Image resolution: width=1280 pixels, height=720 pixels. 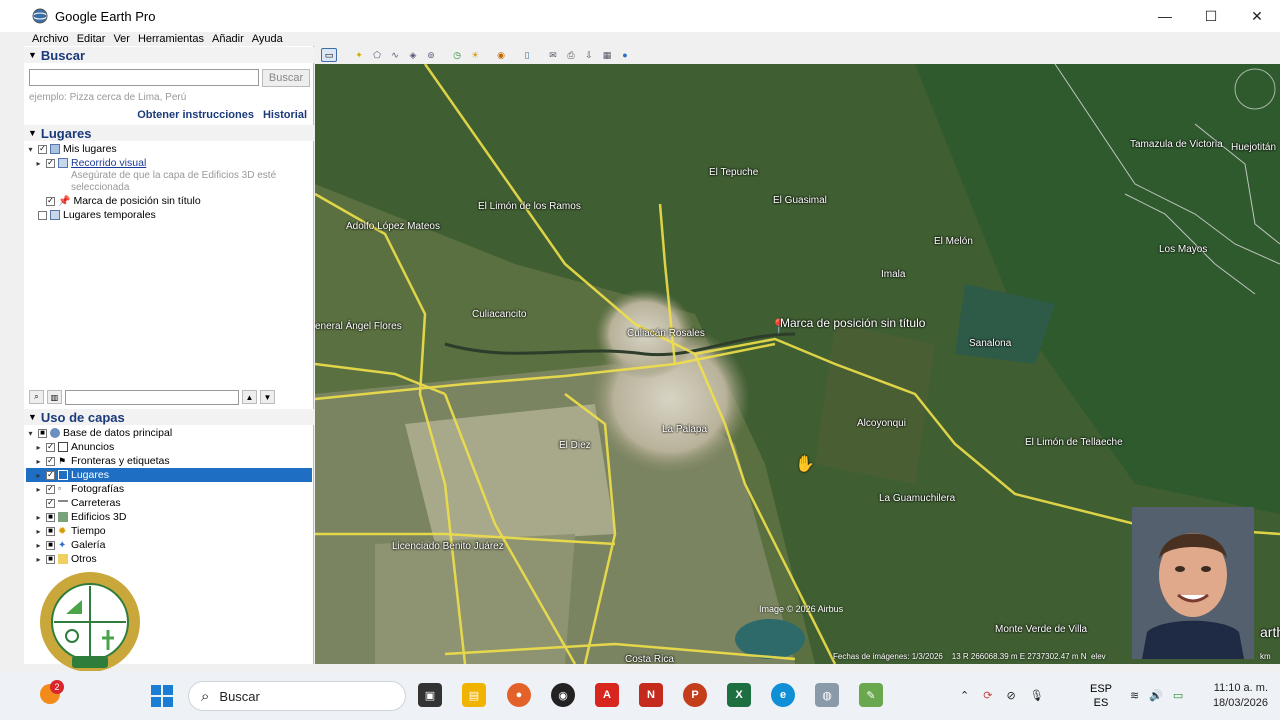 I want to click on webcam-overlay, so click(x=1193, y=583).